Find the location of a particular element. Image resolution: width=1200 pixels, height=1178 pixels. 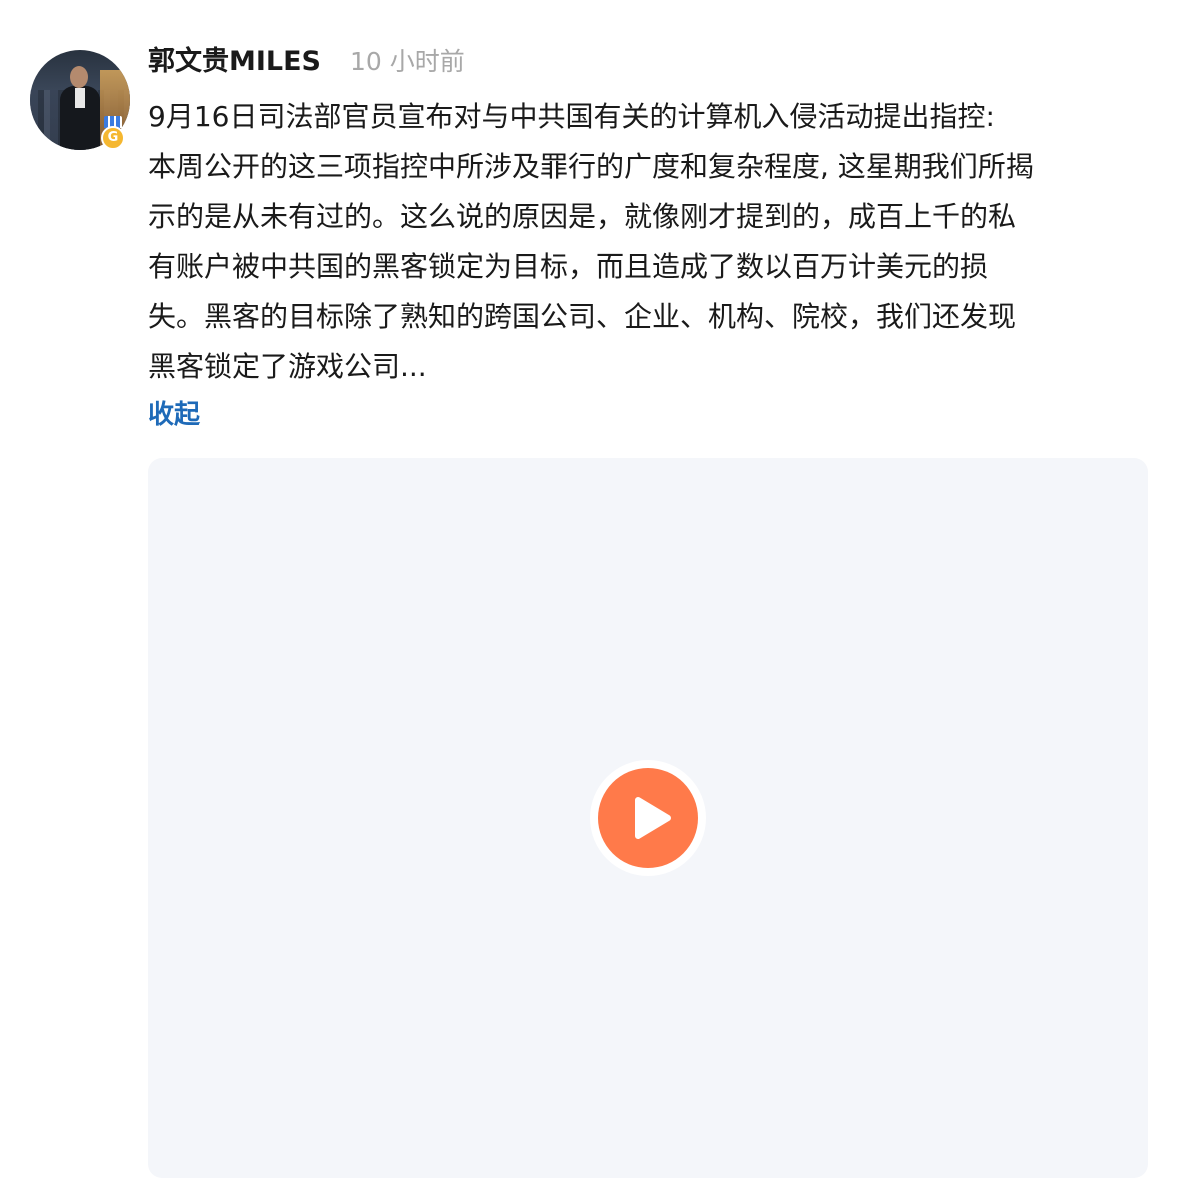

verified-medal-icon: G is located at coordinates (113, 133).